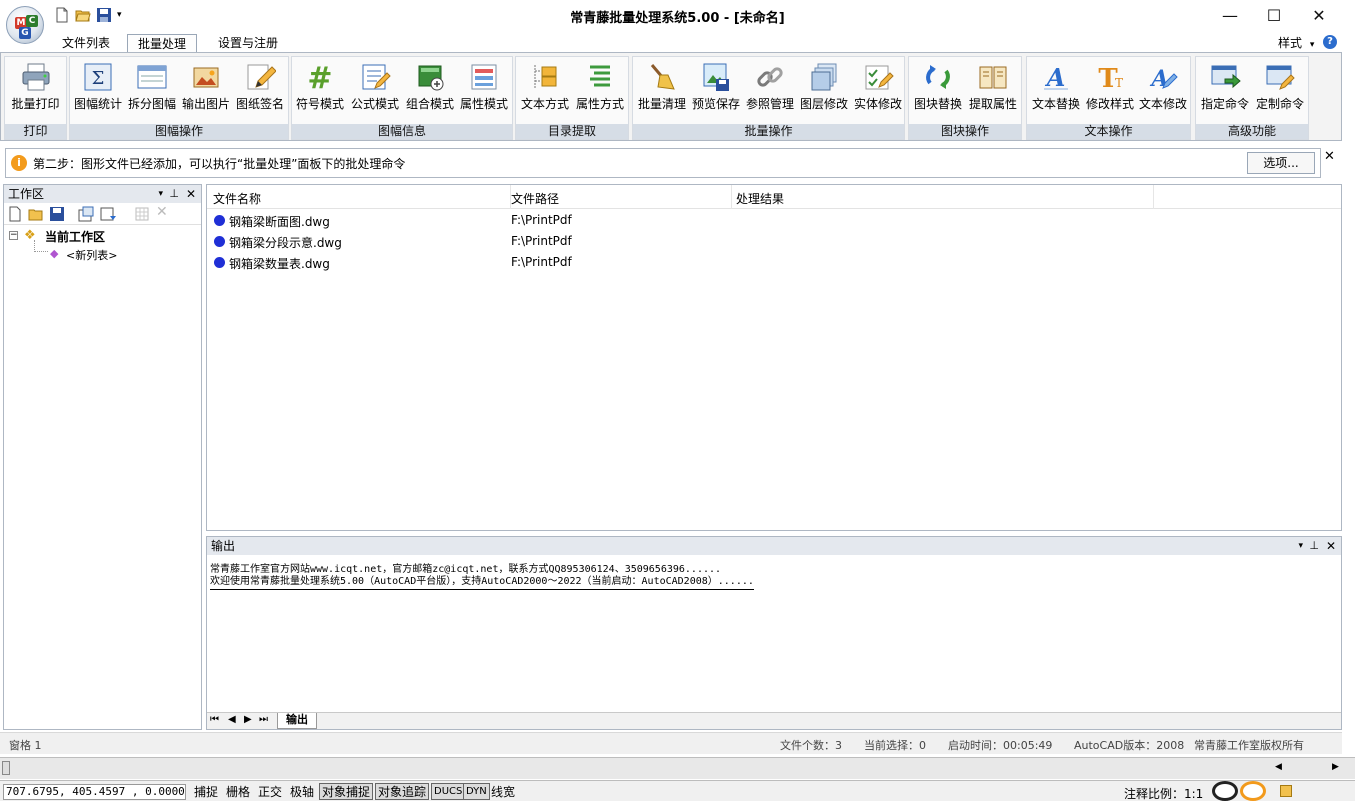 The image size is (1355, 801). Describe the element at coordinates (162, 43) in the screenshot. I see `tab-batch-process: 批量处理` at that location.